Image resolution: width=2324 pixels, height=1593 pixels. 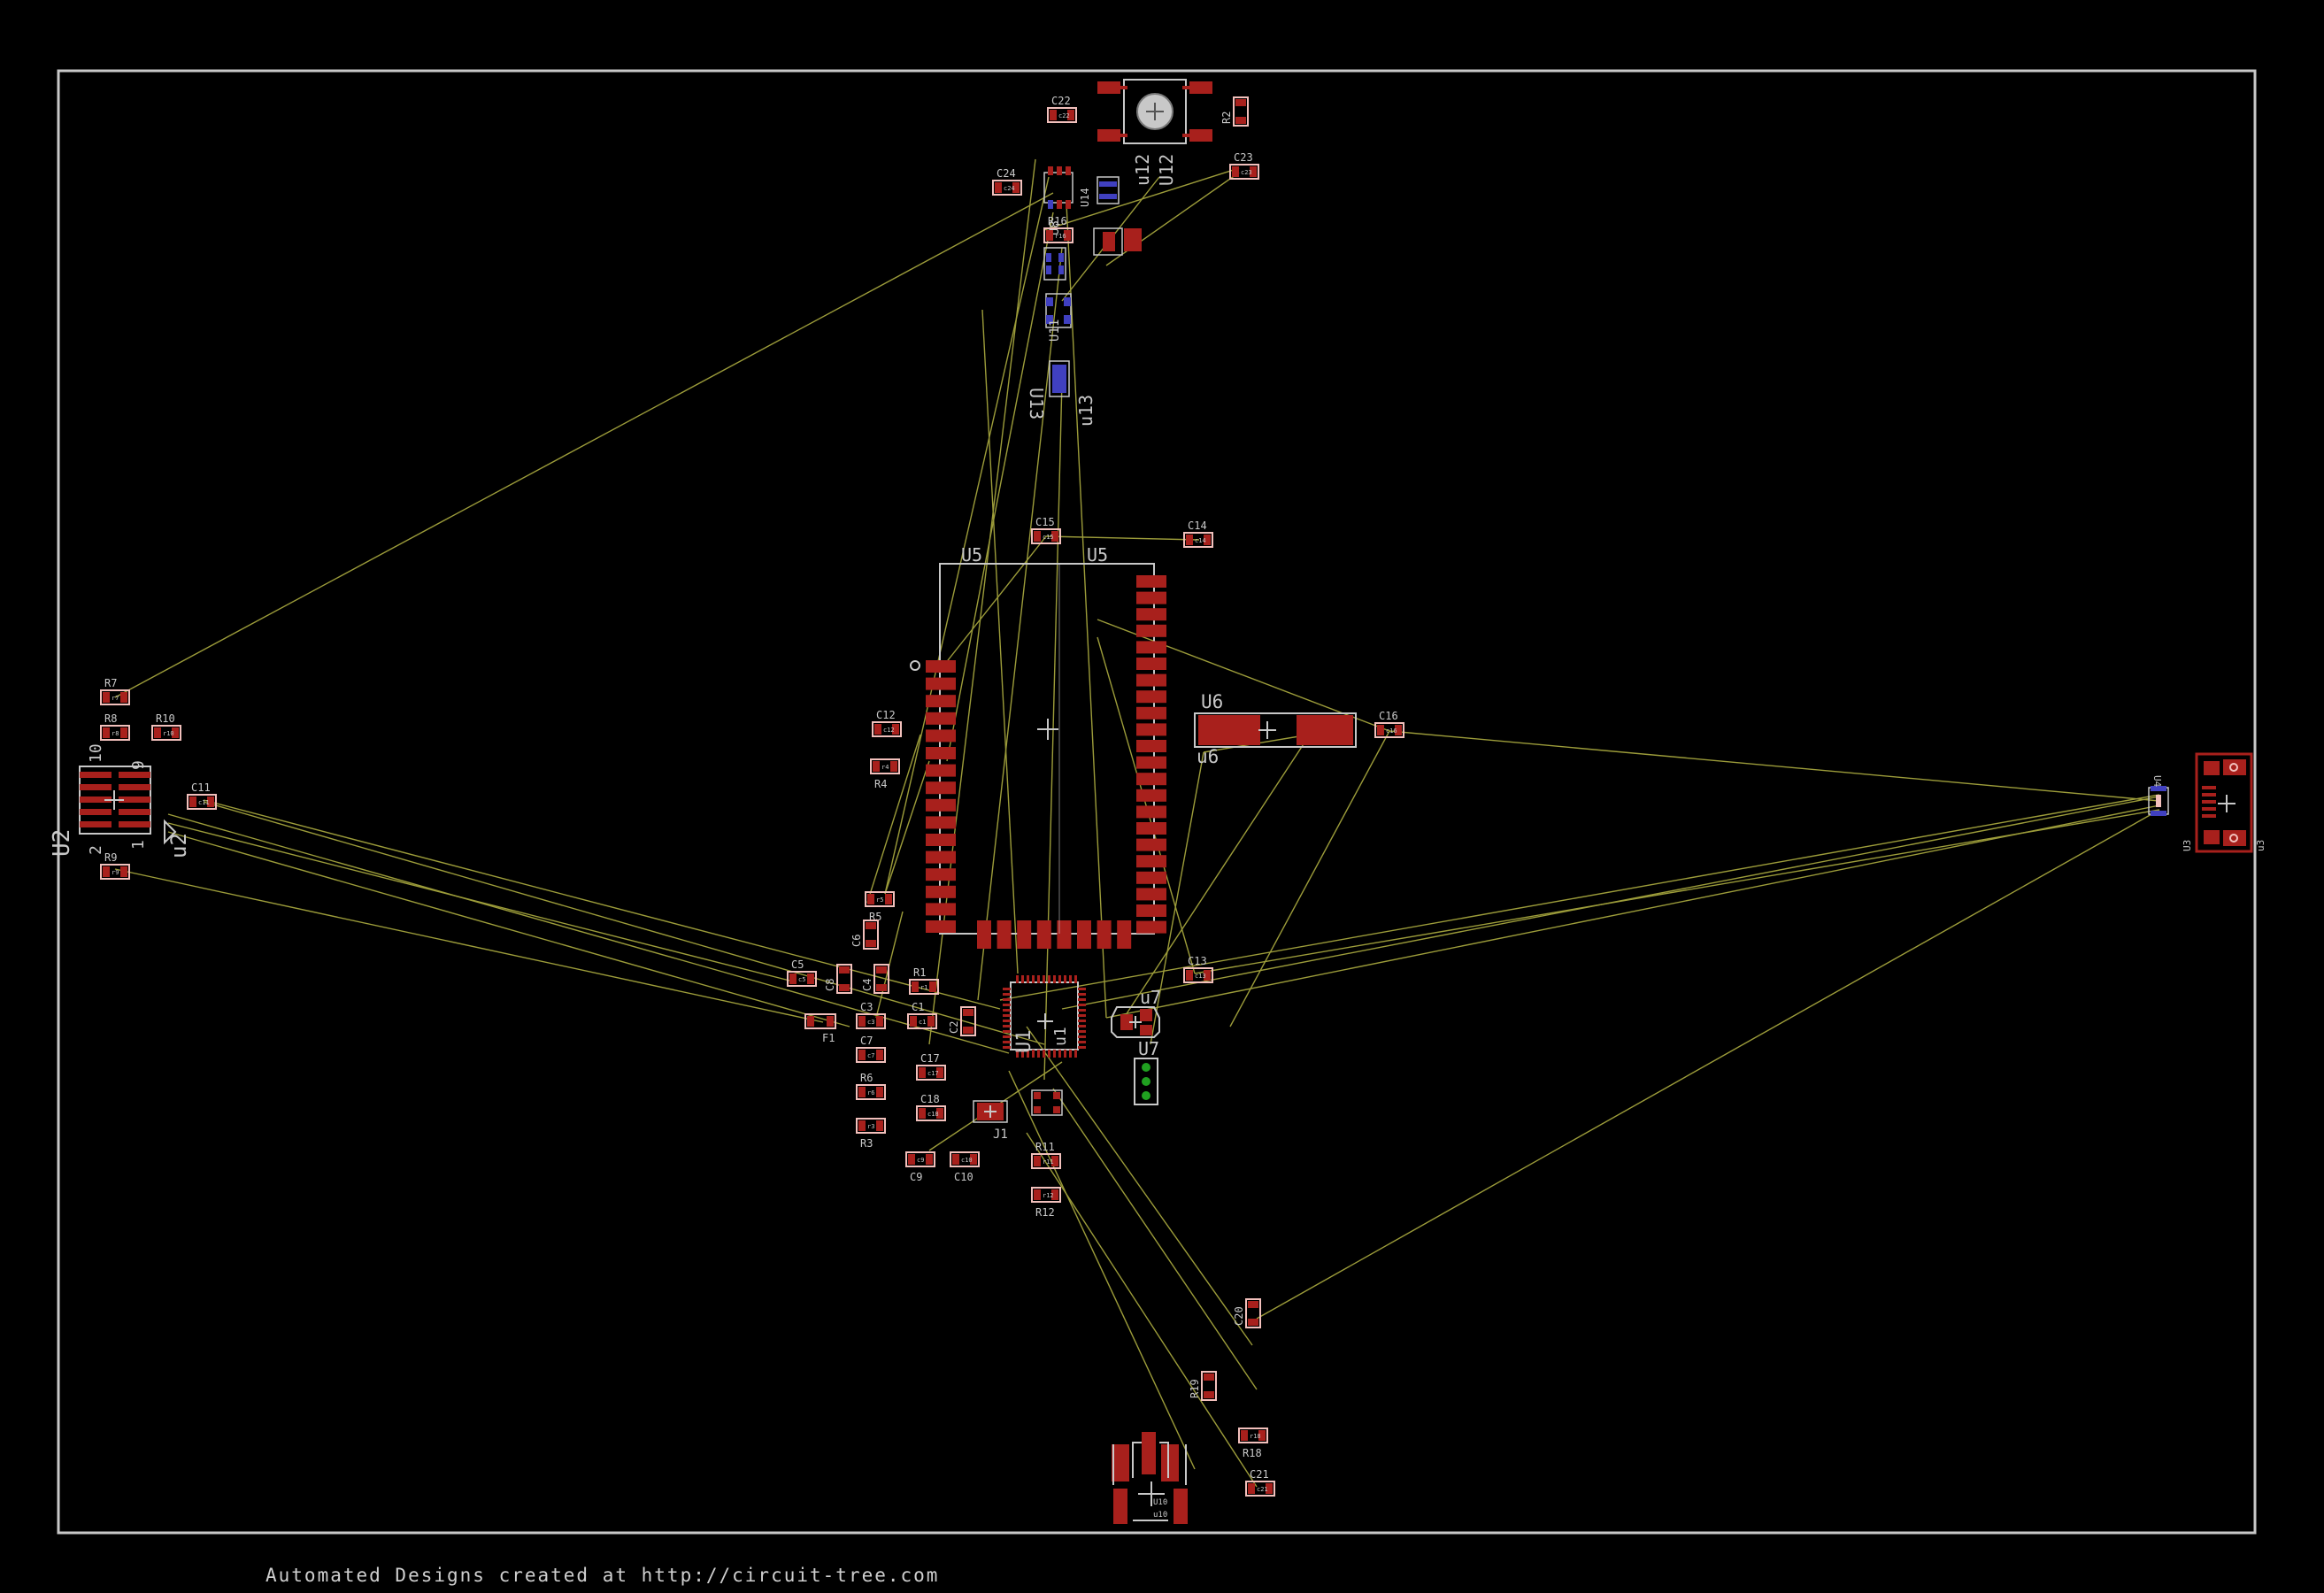 What do you see at coordinates (1275, 729) in the screenshot?
I see `u6-component: U6 u6` at bounding box center [1275, 729].